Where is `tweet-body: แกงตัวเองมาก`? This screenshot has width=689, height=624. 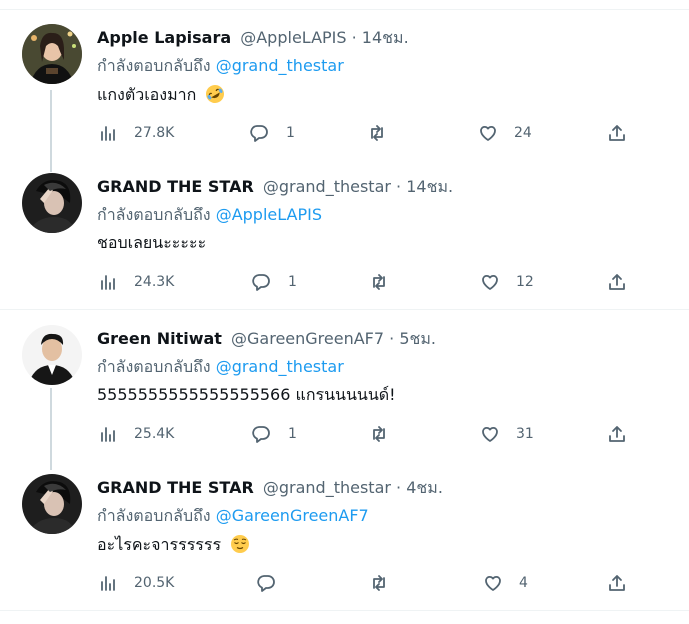 tweet-body: แกงตัวเองมาก is located at coordinates (147, 94).